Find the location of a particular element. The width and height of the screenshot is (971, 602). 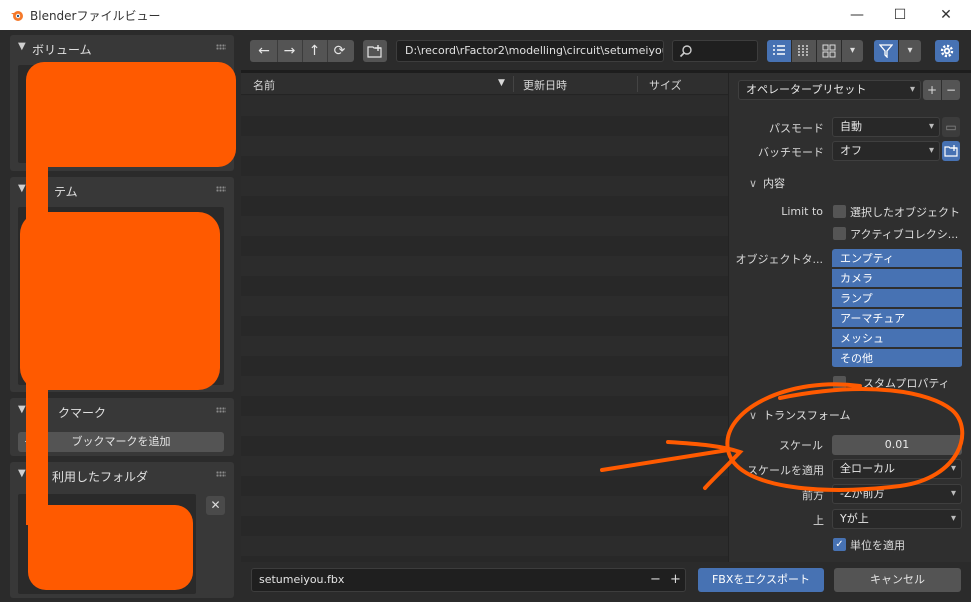

system-title: テム is located at coordinates (66, 192).